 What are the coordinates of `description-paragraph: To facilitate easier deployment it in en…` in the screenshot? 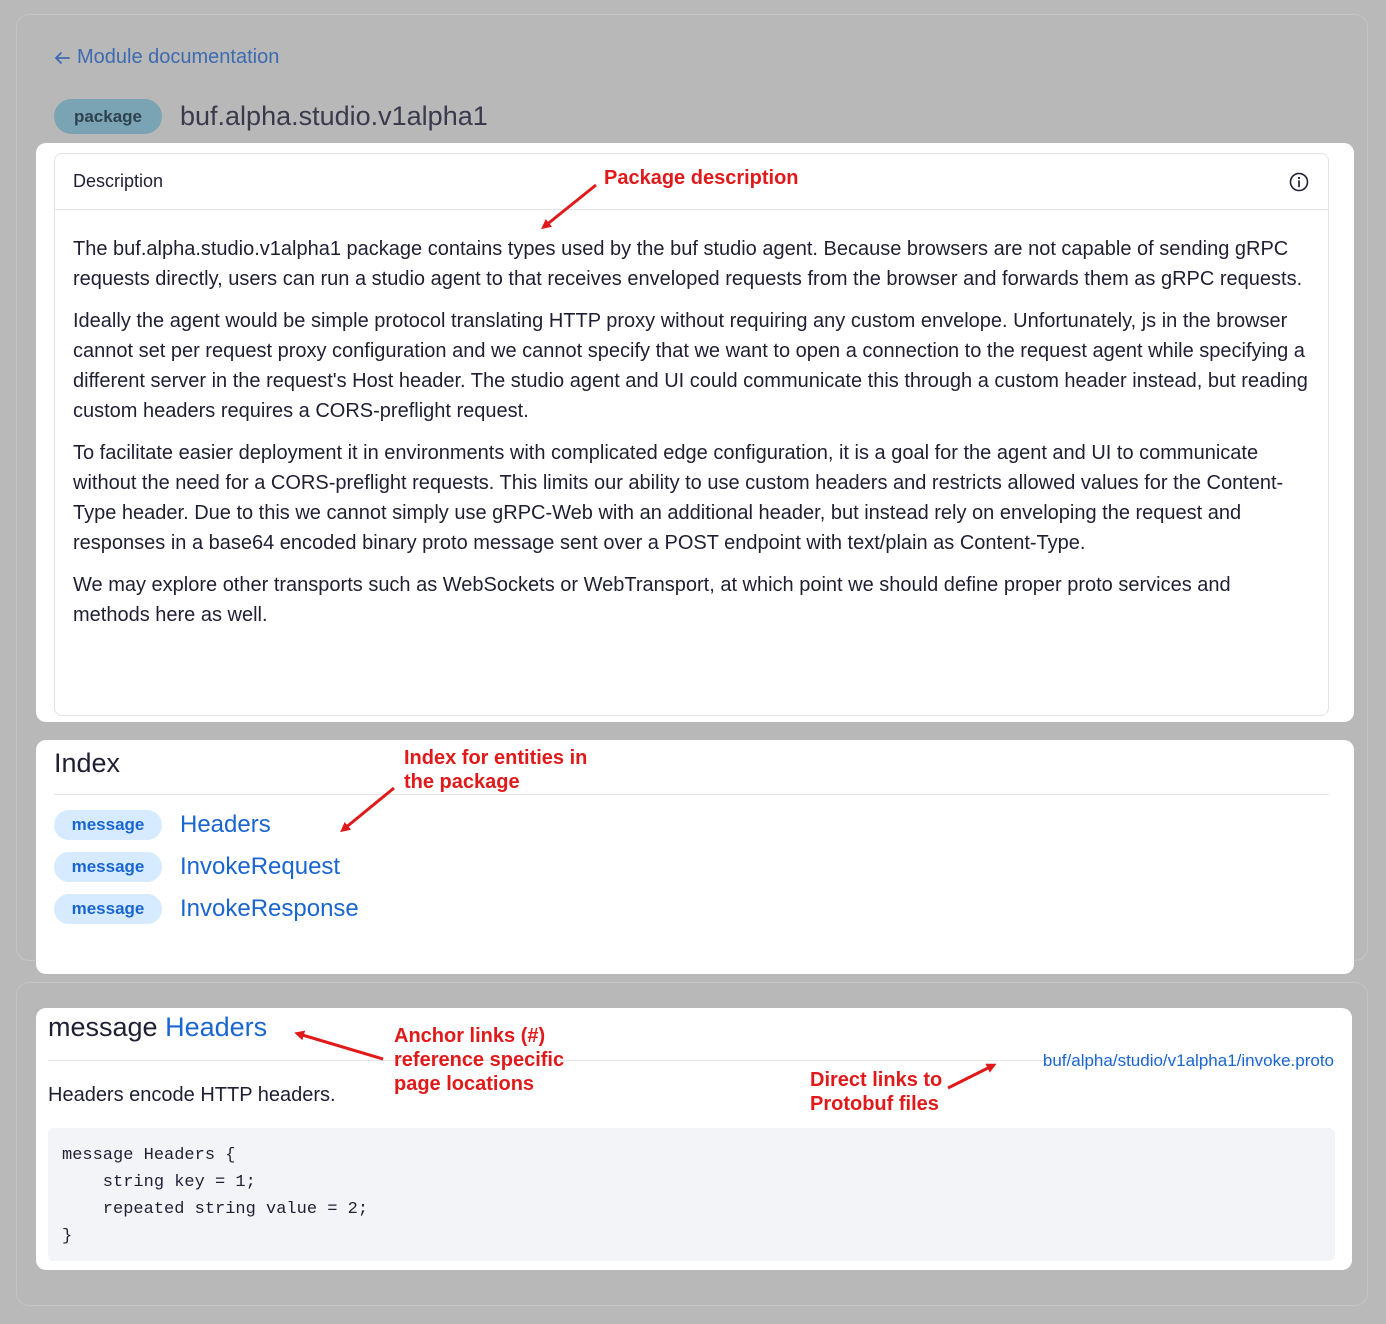 It's located at (678, 498).